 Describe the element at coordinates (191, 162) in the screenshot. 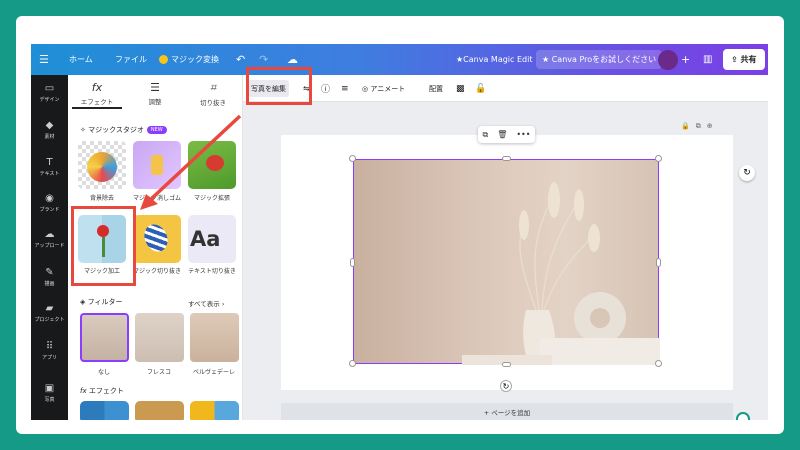

I see `annotation-arrow` at that location.